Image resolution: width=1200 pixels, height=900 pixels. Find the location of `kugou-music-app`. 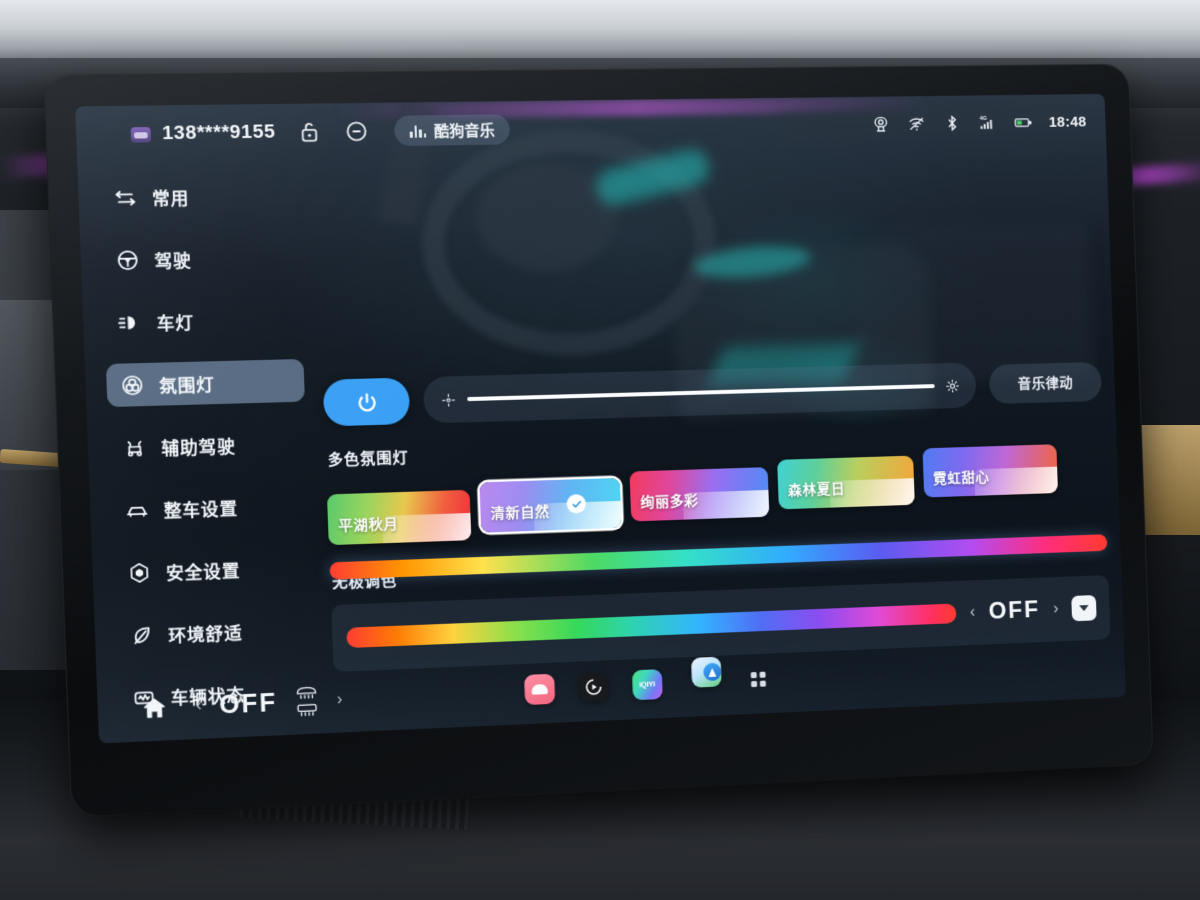

kugou-music-app is located at coordinates (539, 689).